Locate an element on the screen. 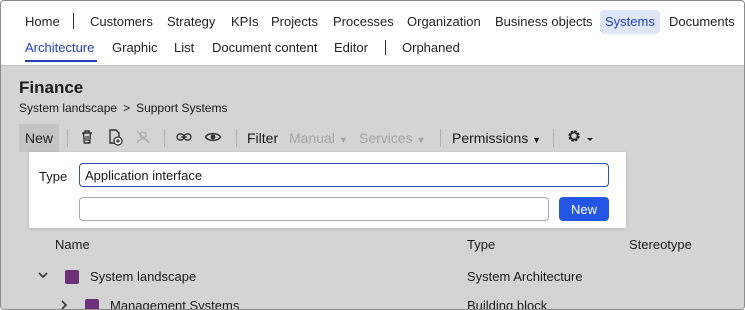  manual-dropdown: Manual ▼ is located at coordinates (318, 138).